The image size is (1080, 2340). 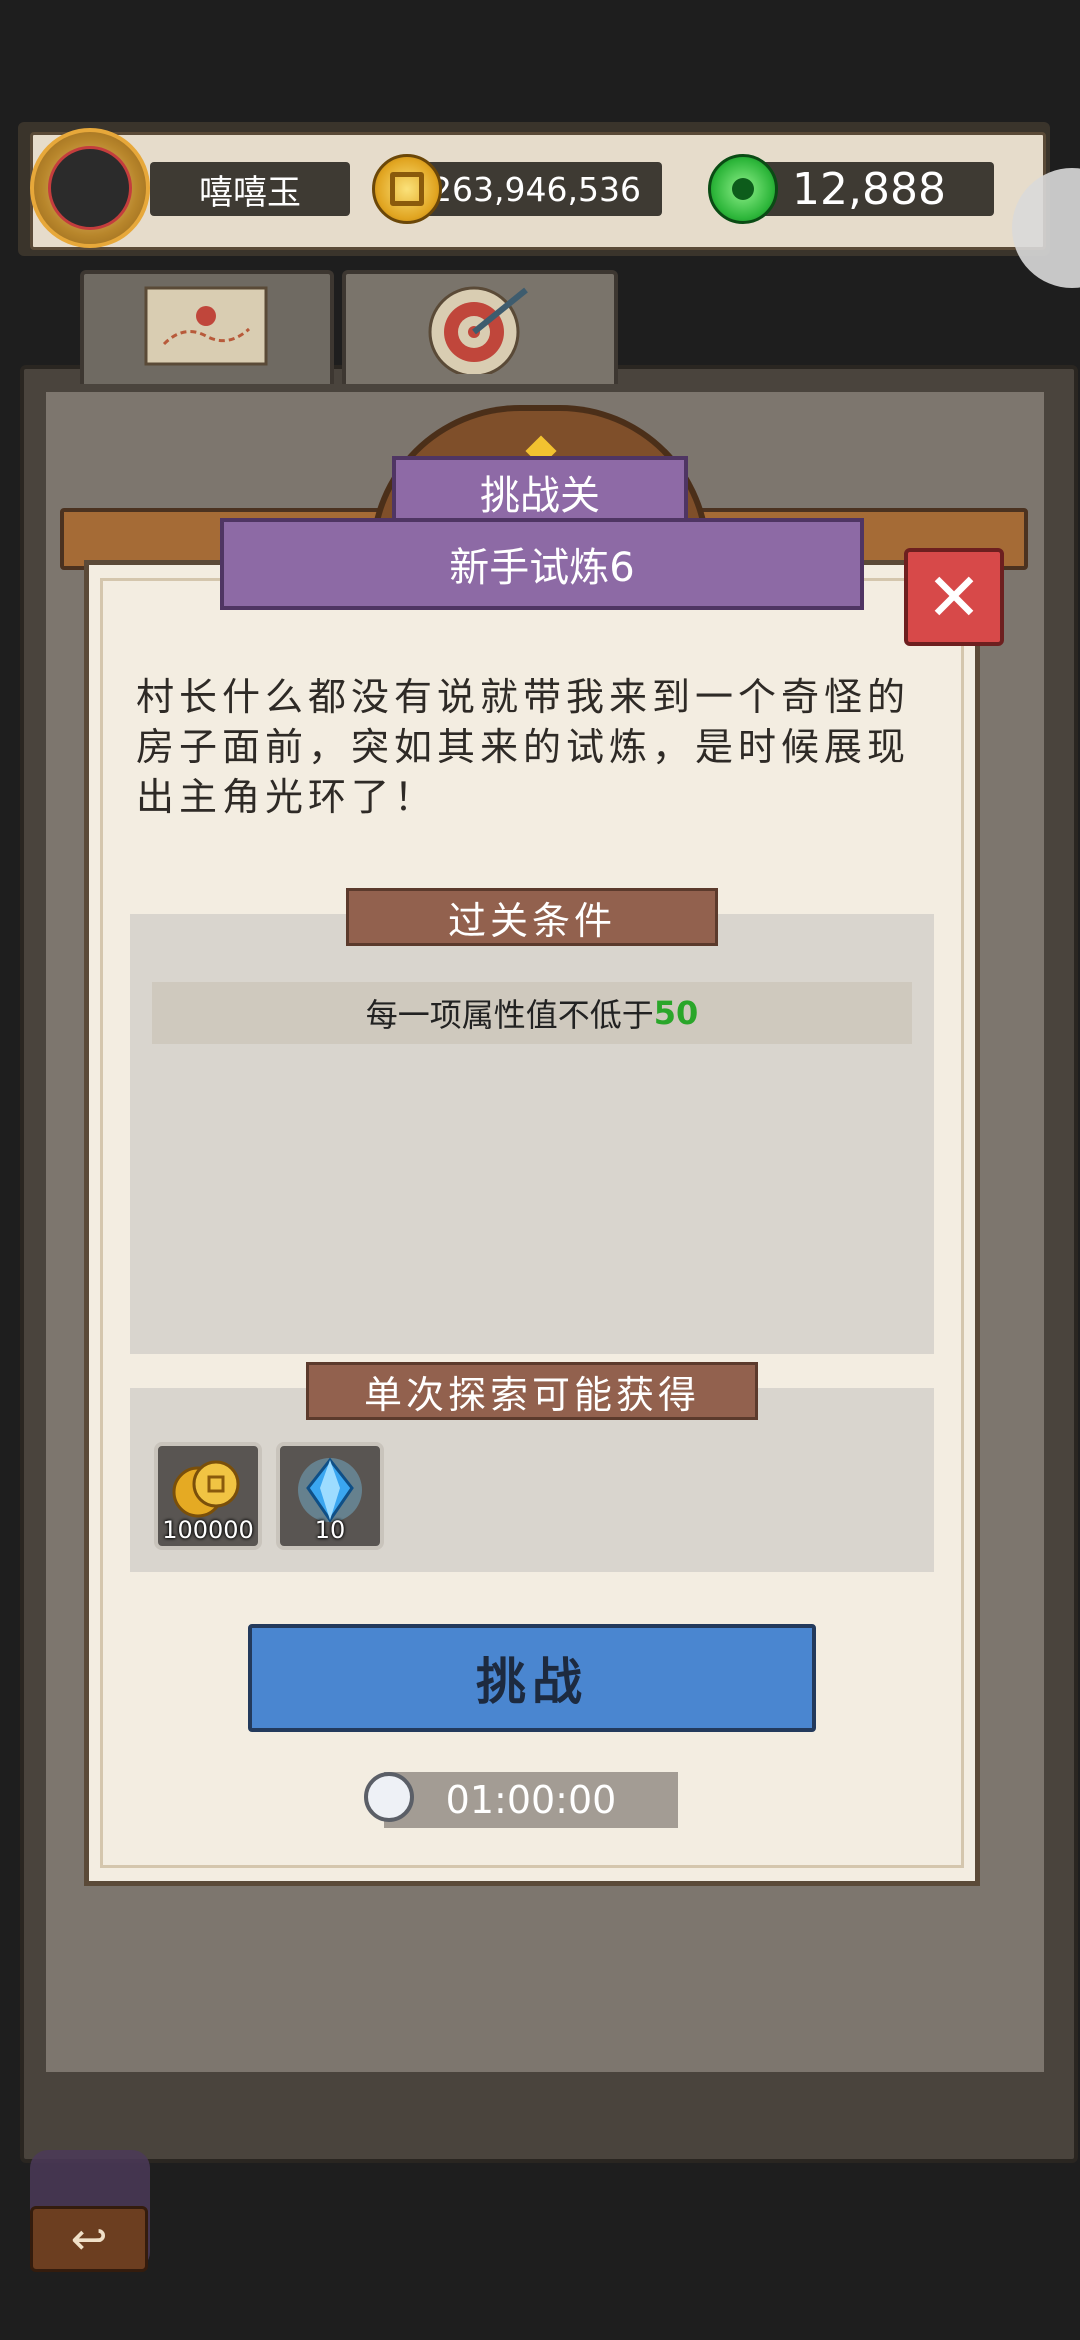 I want to click on jester-face-icon, so click(x=90, y=188).